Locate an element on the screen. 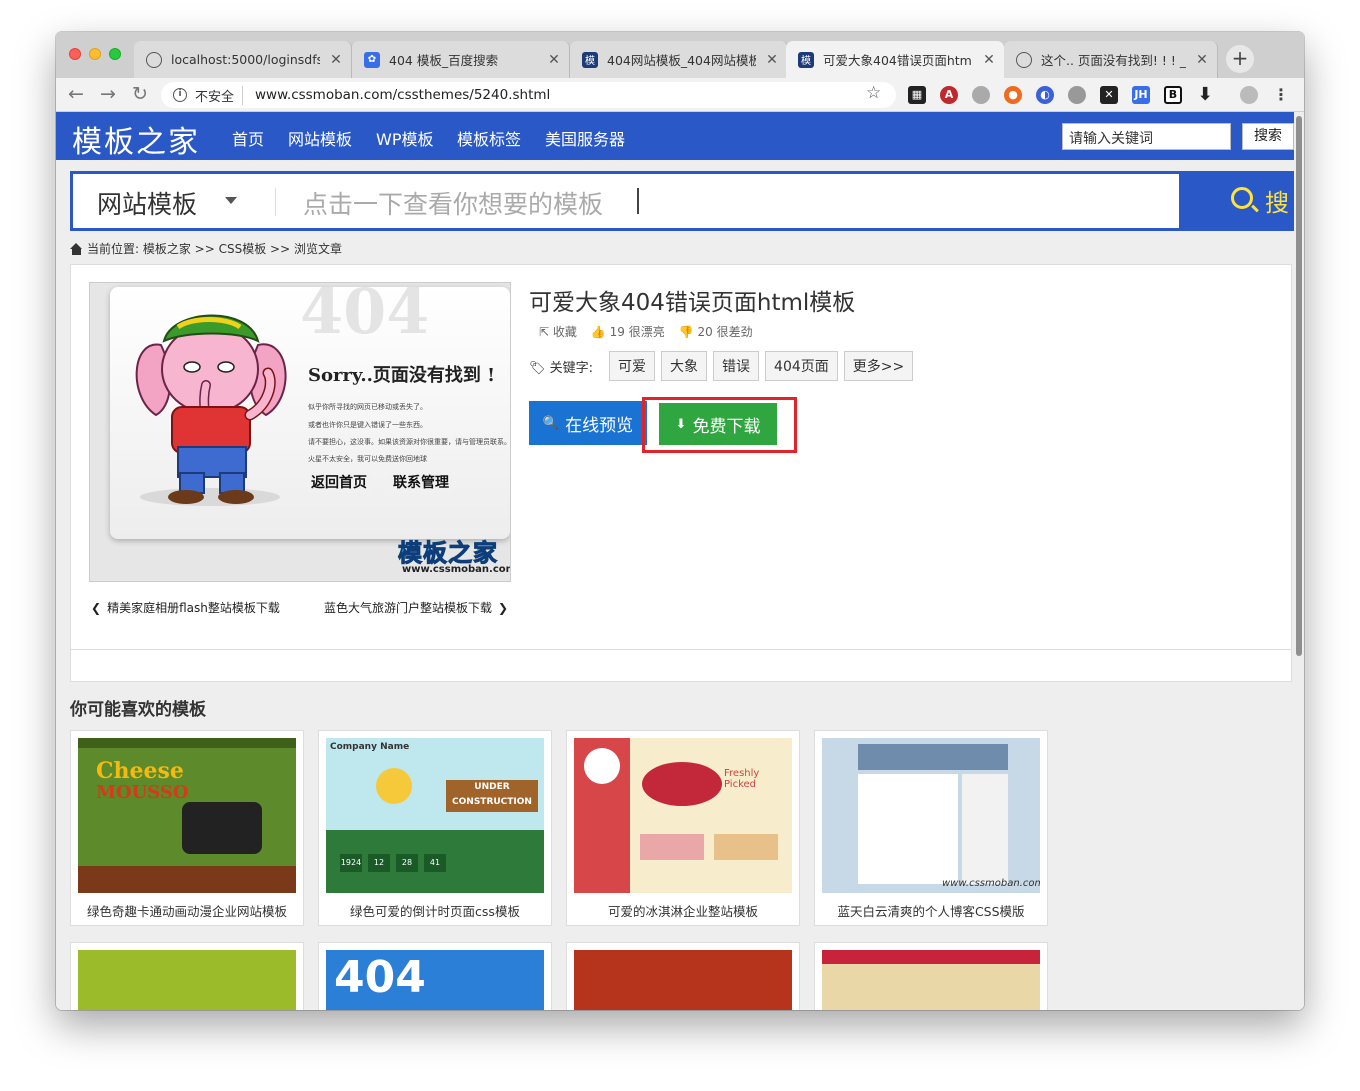  template-thumbnail: Freshly Picked is located at coordinates (683, 815).